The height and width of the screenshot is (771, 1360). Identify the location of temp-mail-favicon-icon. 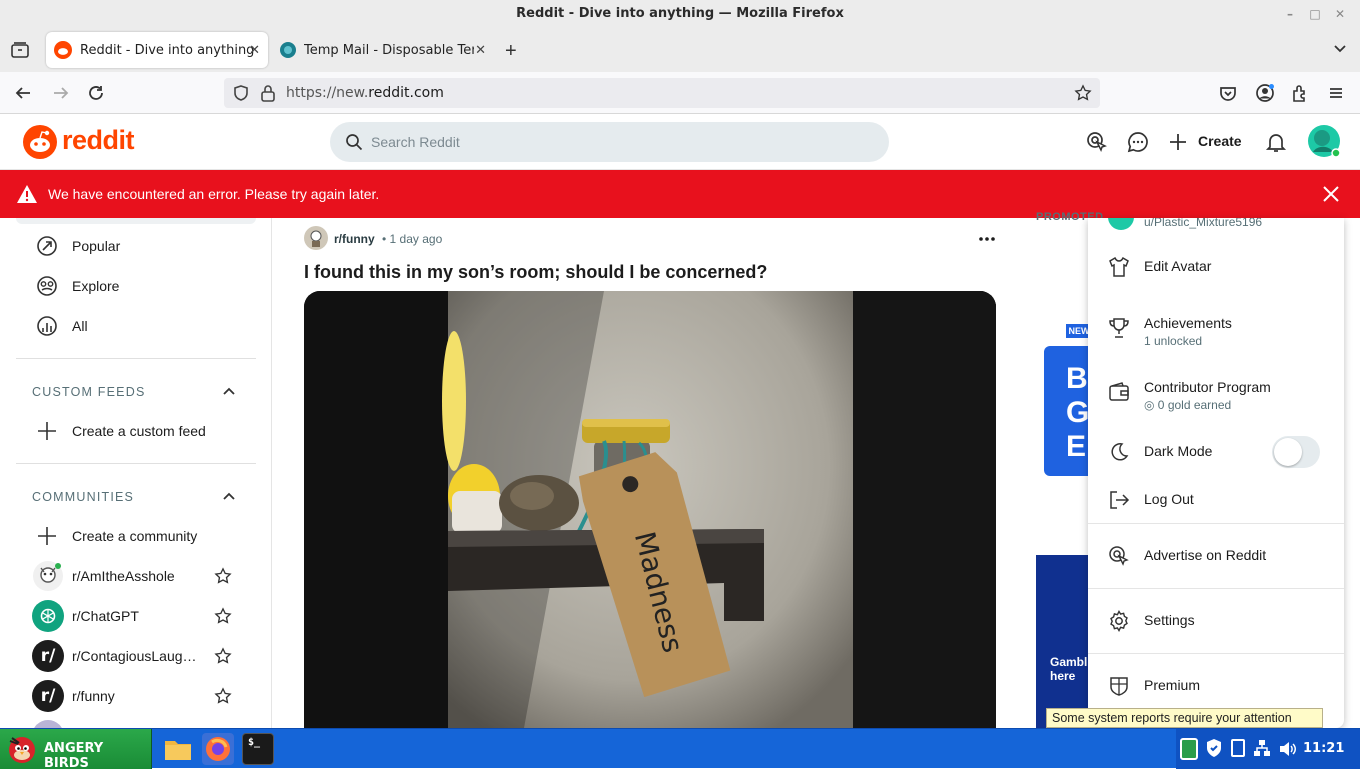
(288, 50).